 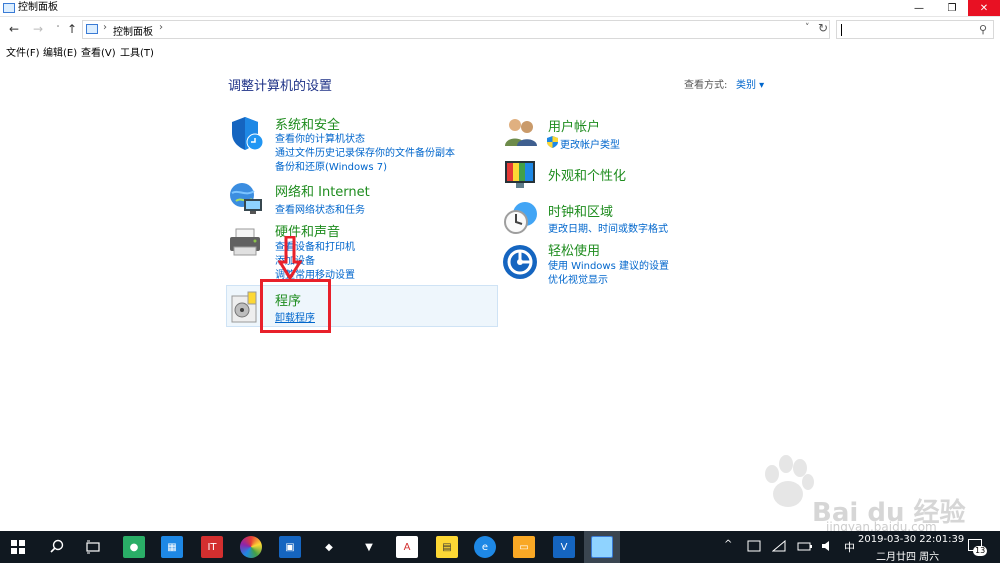 What do you see at coordinates (983, 29) in the screenshot?
I see `search-icon: ⚲` at bounding box center [983, 29].